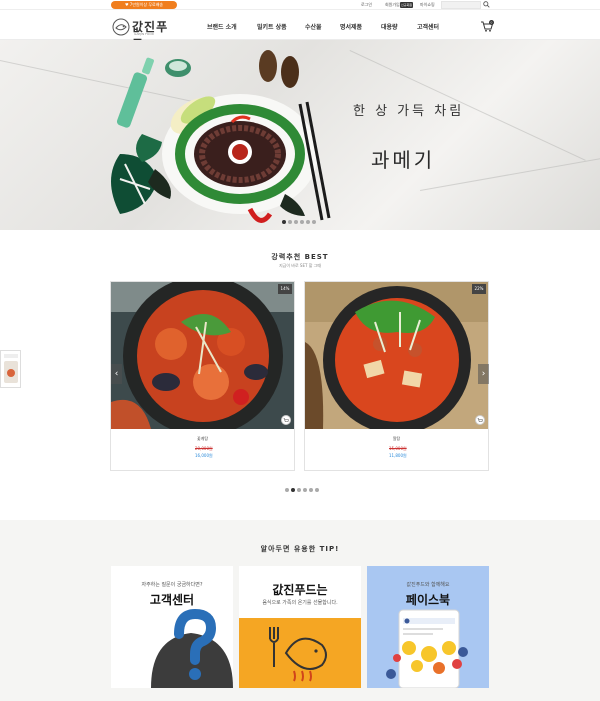  What do you see at coordinates (487, 26) in the screenshot?
I see `cart-icon: 0` at bounding box center [487, 26].